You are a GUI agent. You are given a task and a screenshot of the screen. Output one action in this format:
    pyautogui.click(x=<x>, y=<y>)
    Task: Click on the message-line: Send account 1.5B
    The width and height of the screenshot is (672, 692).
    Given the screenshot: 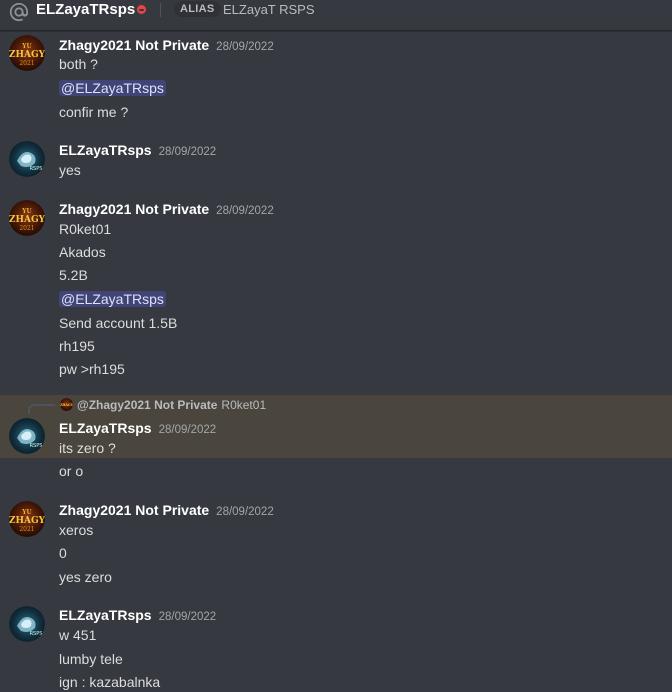 What is the action you would take?
    pyautogui.click(x=118, y=323)
    